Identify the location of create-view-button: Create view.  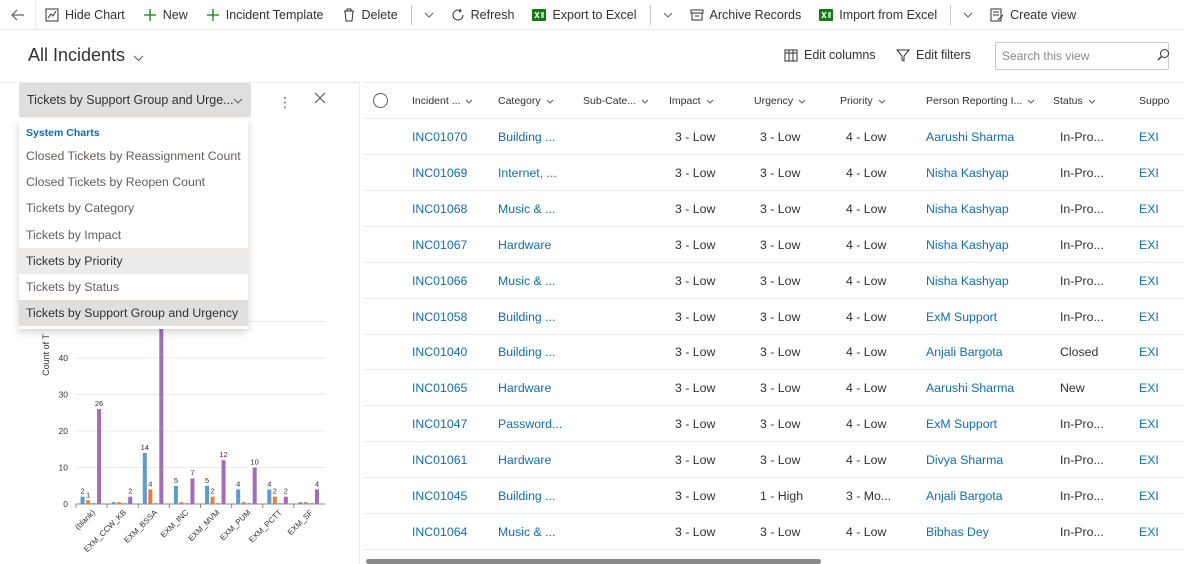
(1033, 15).